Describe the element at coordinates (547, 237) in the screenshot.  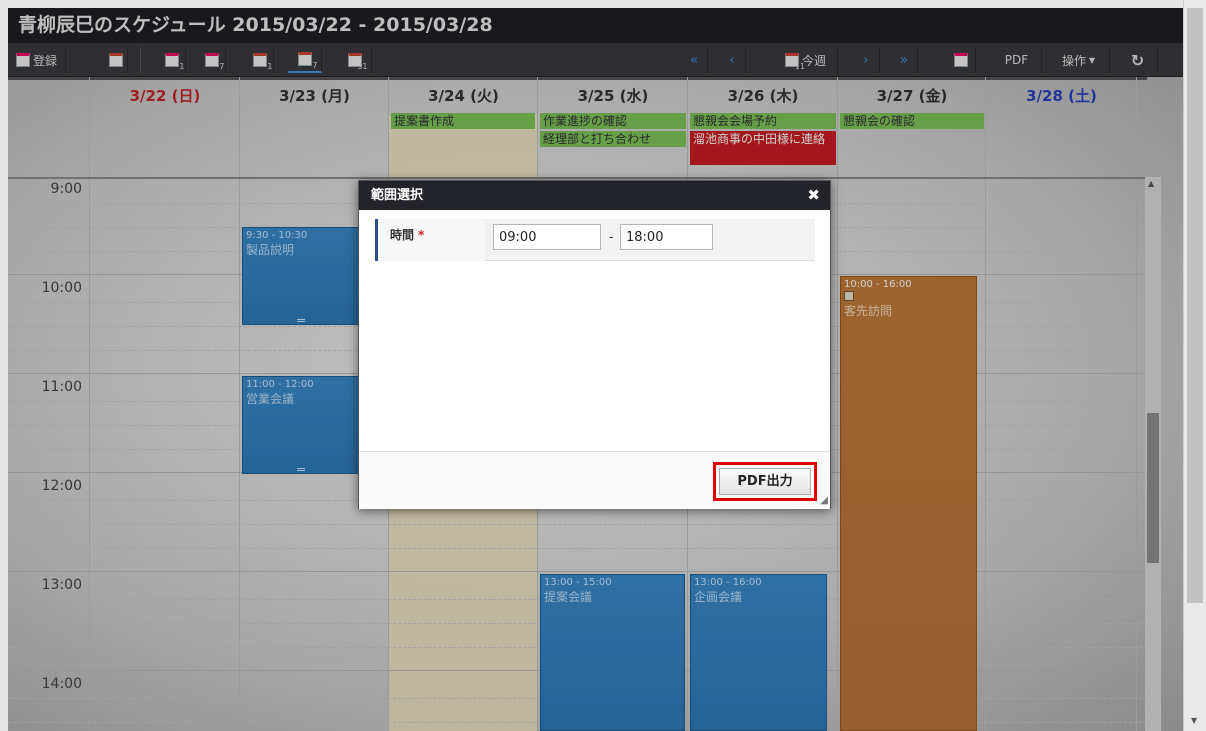
I see `start-time-input: 09:00` at that location.